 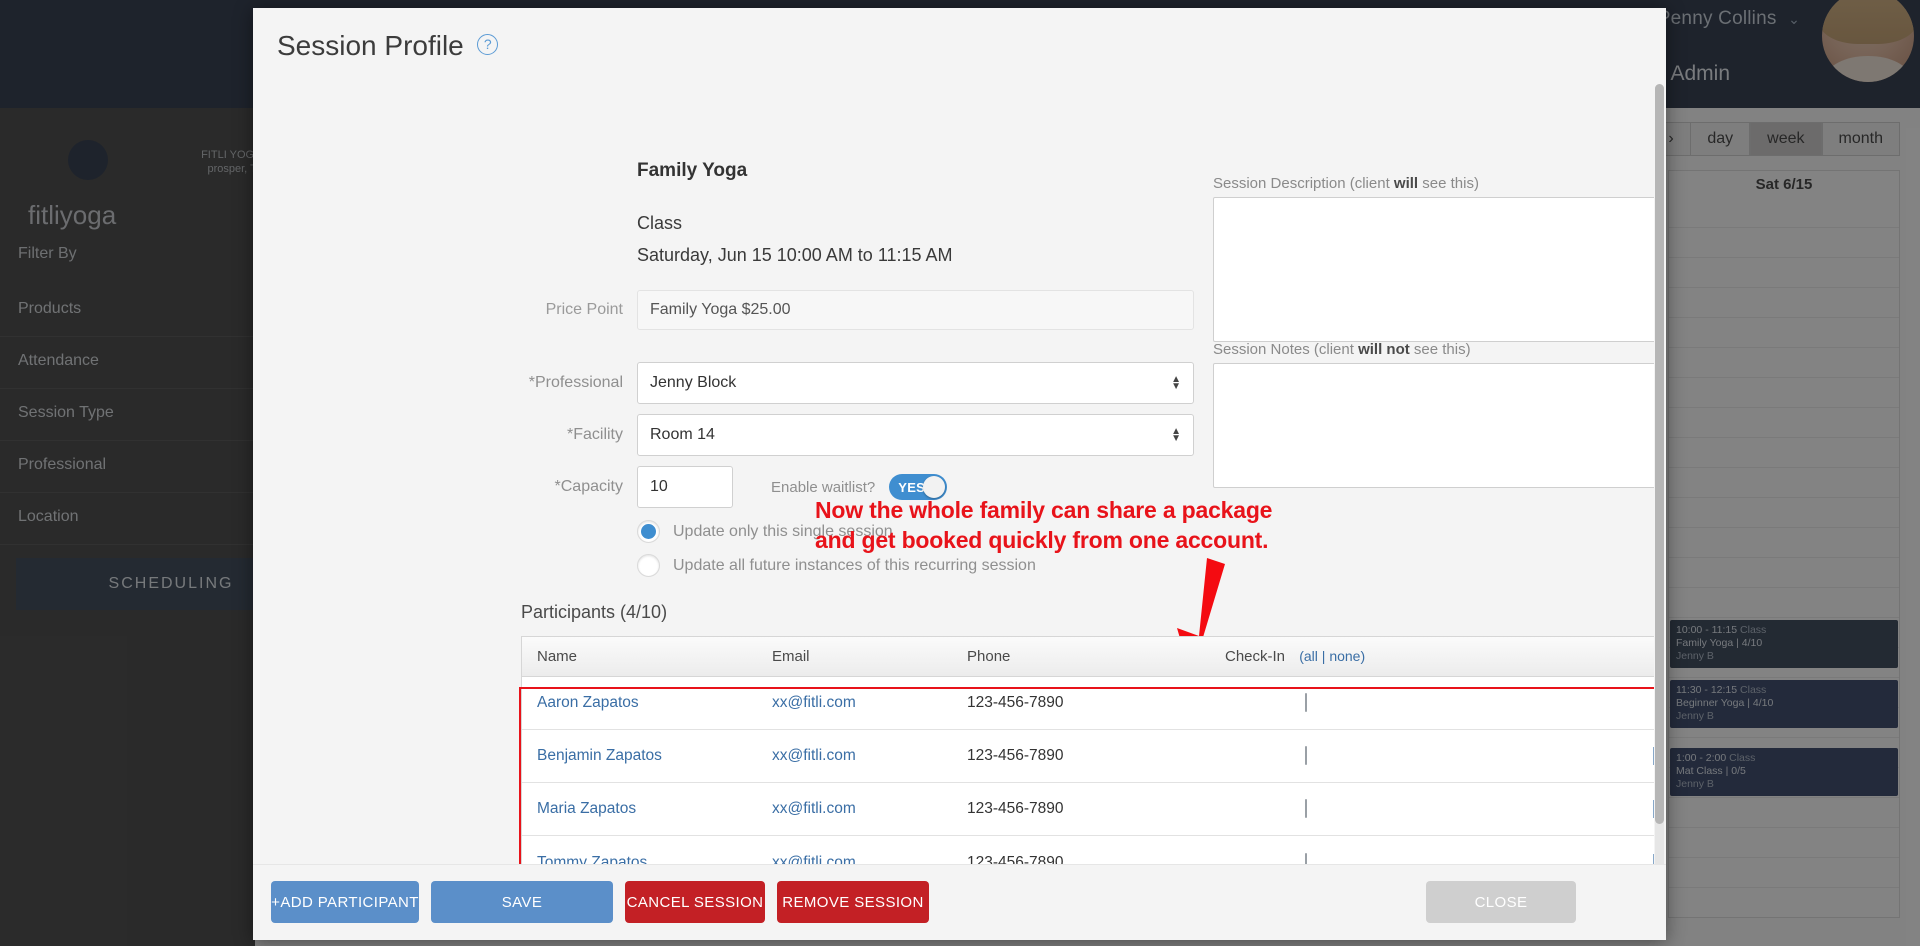 I want to click on waitlist-toggle-state: YES, so click(x=912, y=487).